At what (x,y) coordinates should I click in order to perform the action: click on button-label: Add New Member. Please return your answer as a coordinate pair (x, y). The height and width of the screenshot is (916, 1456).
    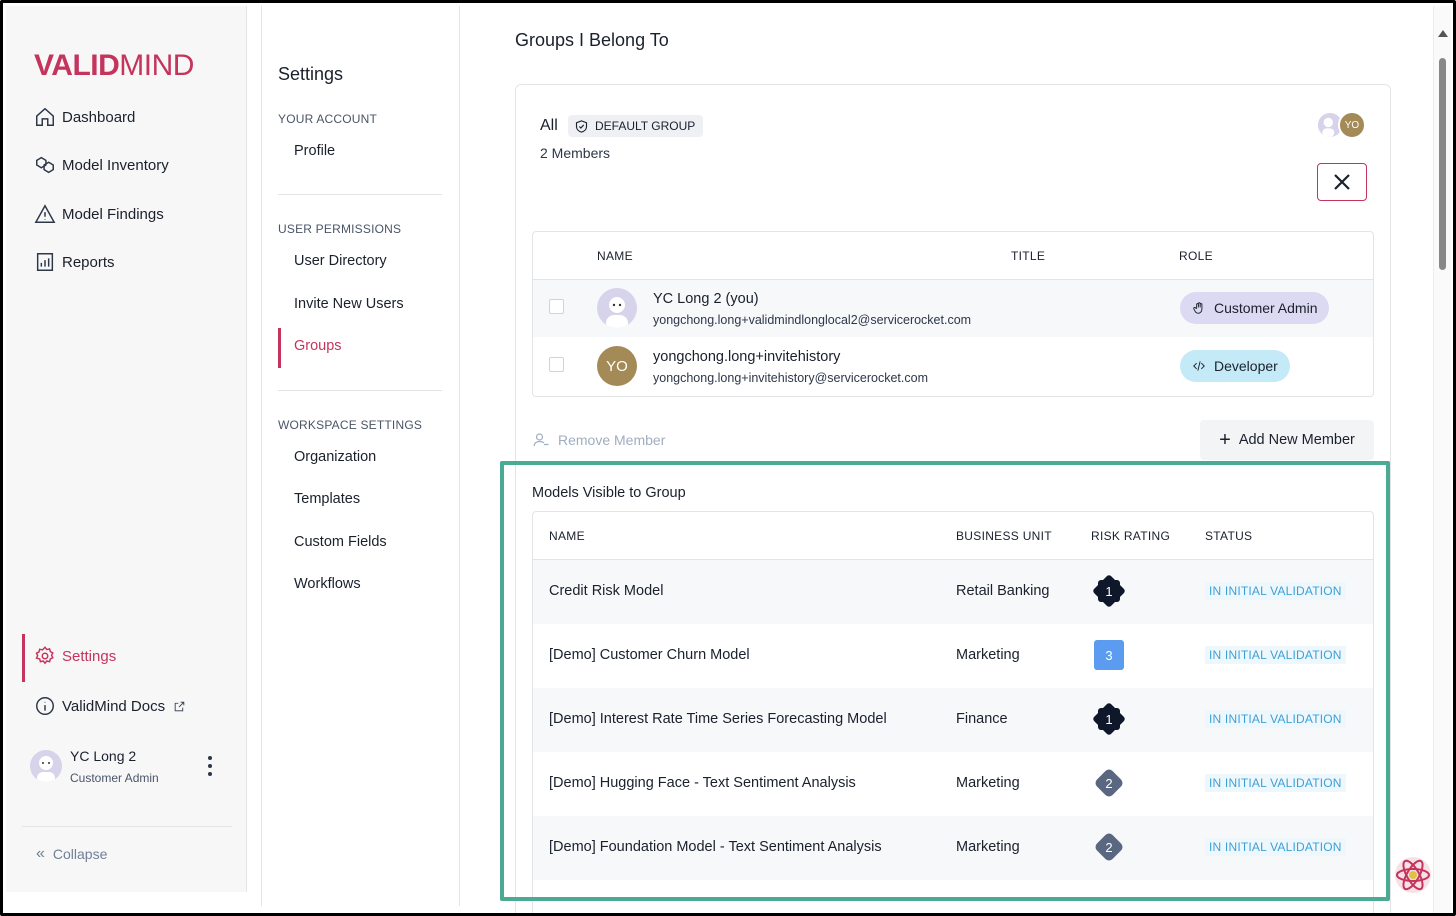
    Looking at the image, I should click on (1296, 440).